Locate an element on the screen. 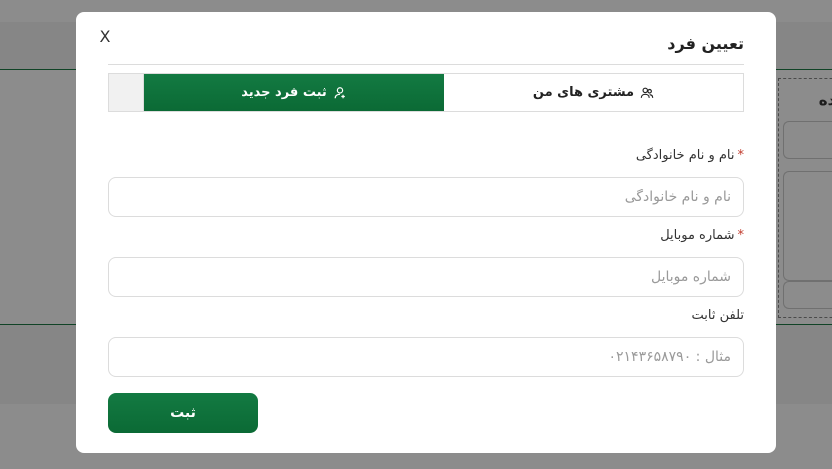 This screenshot has height=469, width=832. modal-title: تعیین فرد is located at coordinates (705, 43).